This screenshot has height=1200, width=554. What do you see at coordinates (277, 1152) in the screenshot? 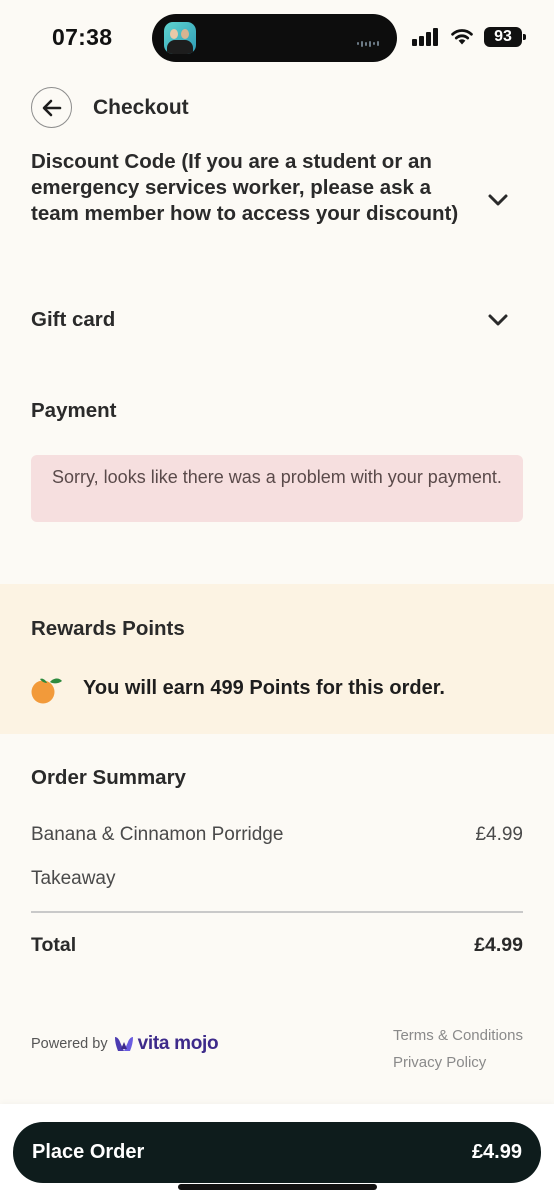
I see `place-order-button: Place Order £4.99` at bounding box center [277, 1152].